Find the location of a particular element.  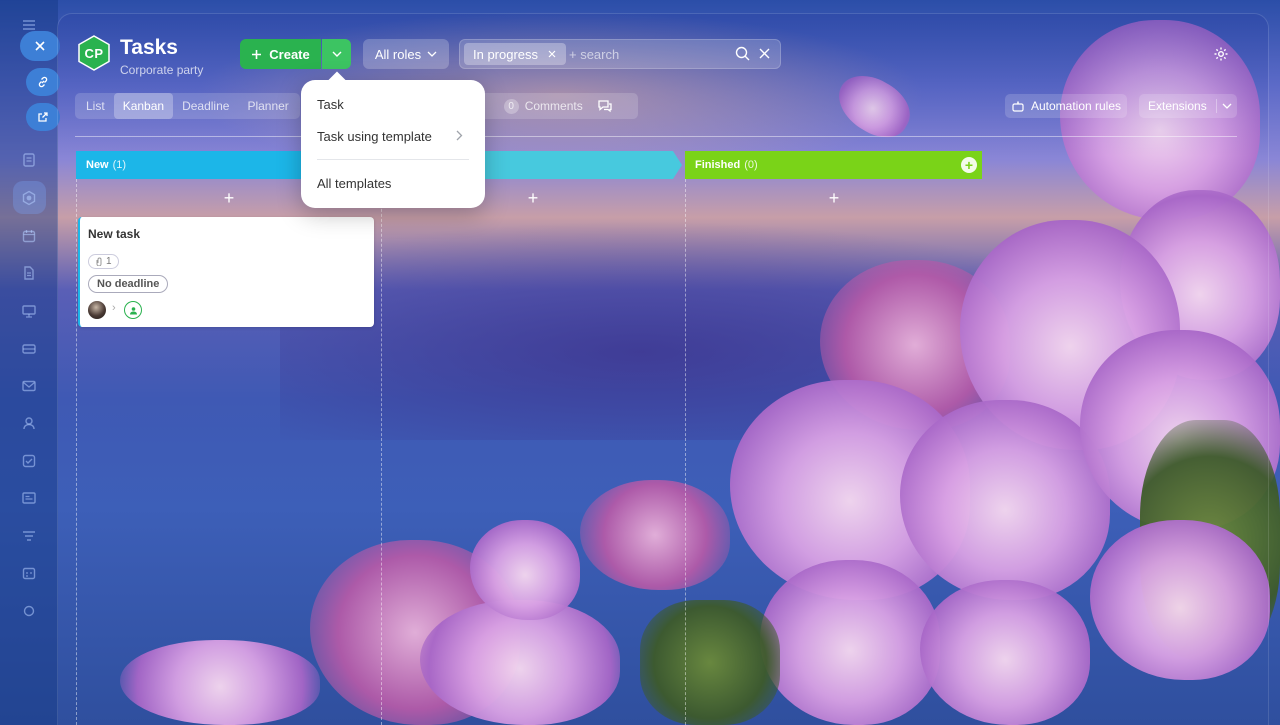

settings-button is located at coordinates (1221, 54).